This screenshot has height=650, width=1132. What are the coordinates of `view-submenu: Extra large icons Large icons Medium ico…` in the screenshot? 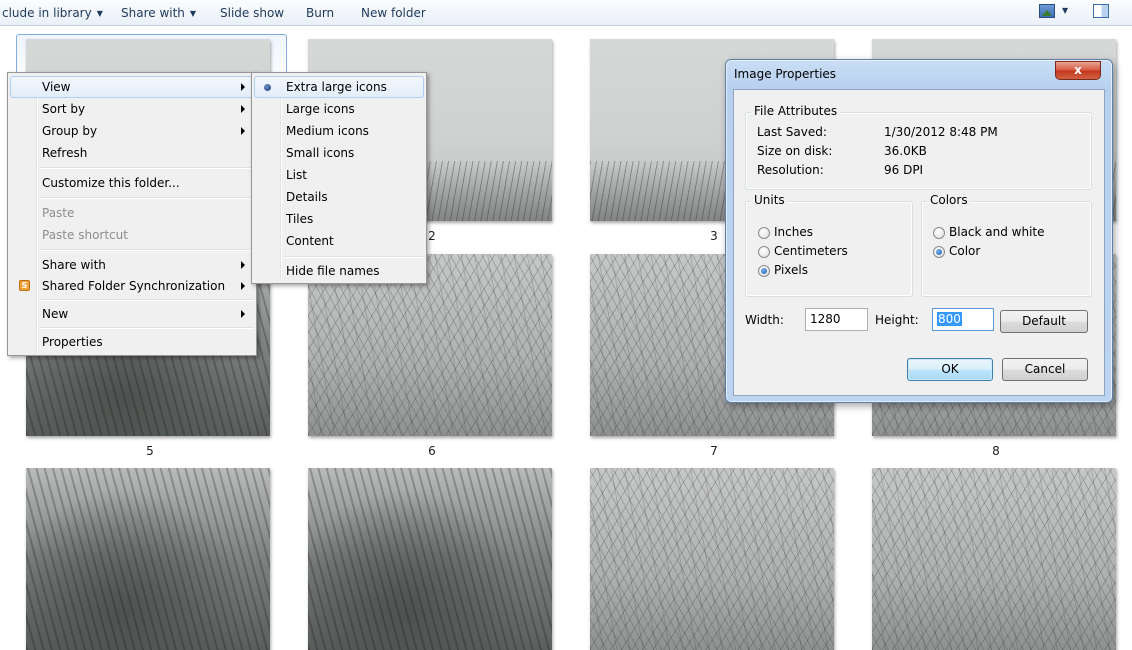 It's located at (339, 178).